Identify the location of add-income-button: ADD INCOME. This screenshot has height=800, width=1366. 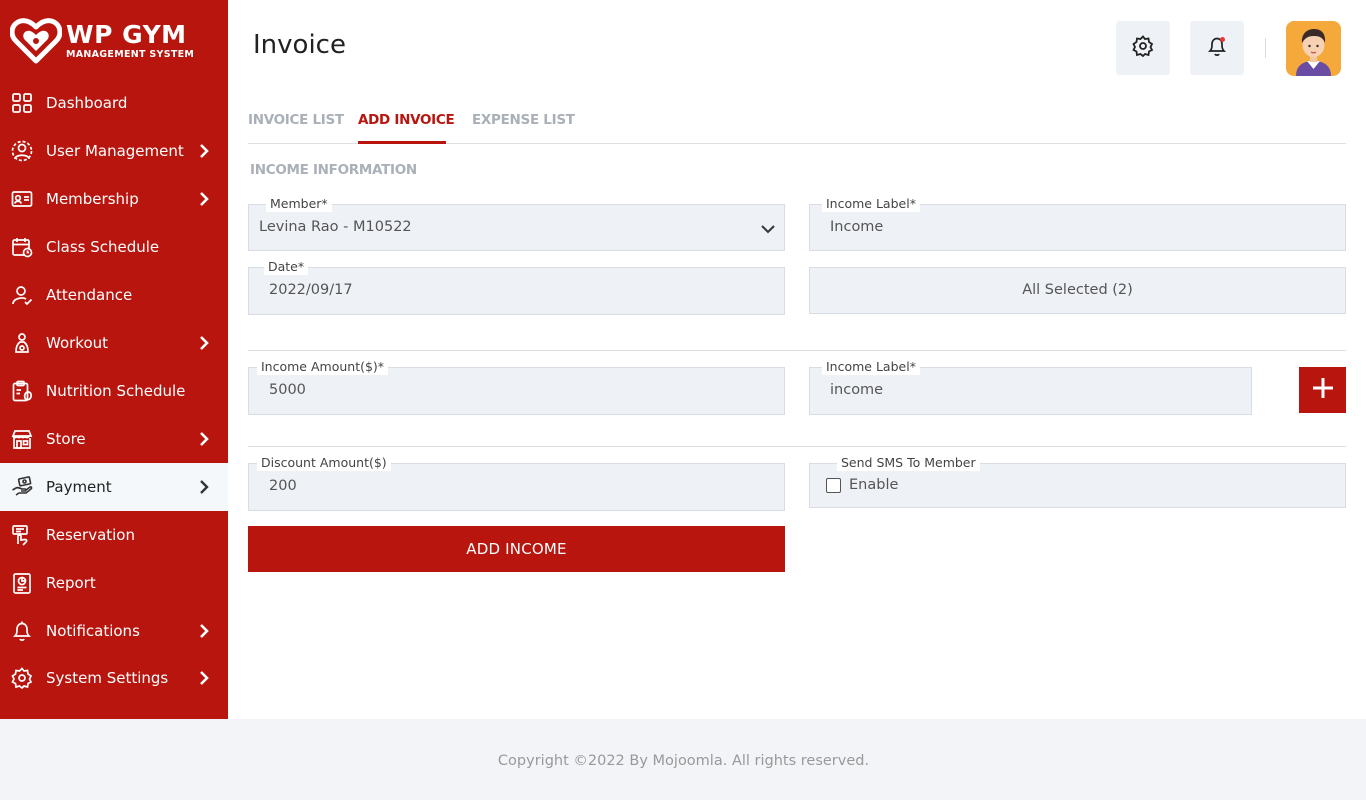
(516, 549).